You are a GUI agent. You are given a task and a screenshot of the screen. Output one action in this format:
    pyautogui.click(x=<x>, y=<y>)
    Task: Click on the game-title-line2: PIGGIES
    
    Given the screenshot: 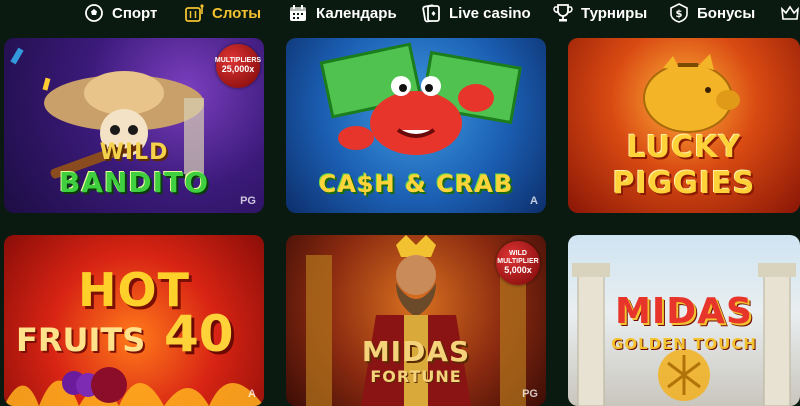 What is the action you would take?
    pyautogui.click(x=684, y=183)
    